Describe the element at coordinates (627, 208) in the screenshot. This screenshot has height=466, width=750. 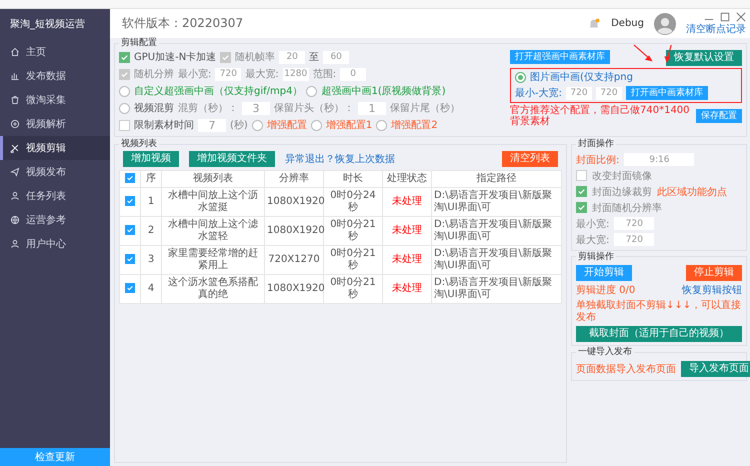
I see `checkbox-label: 封面随机分辨率` at that location.